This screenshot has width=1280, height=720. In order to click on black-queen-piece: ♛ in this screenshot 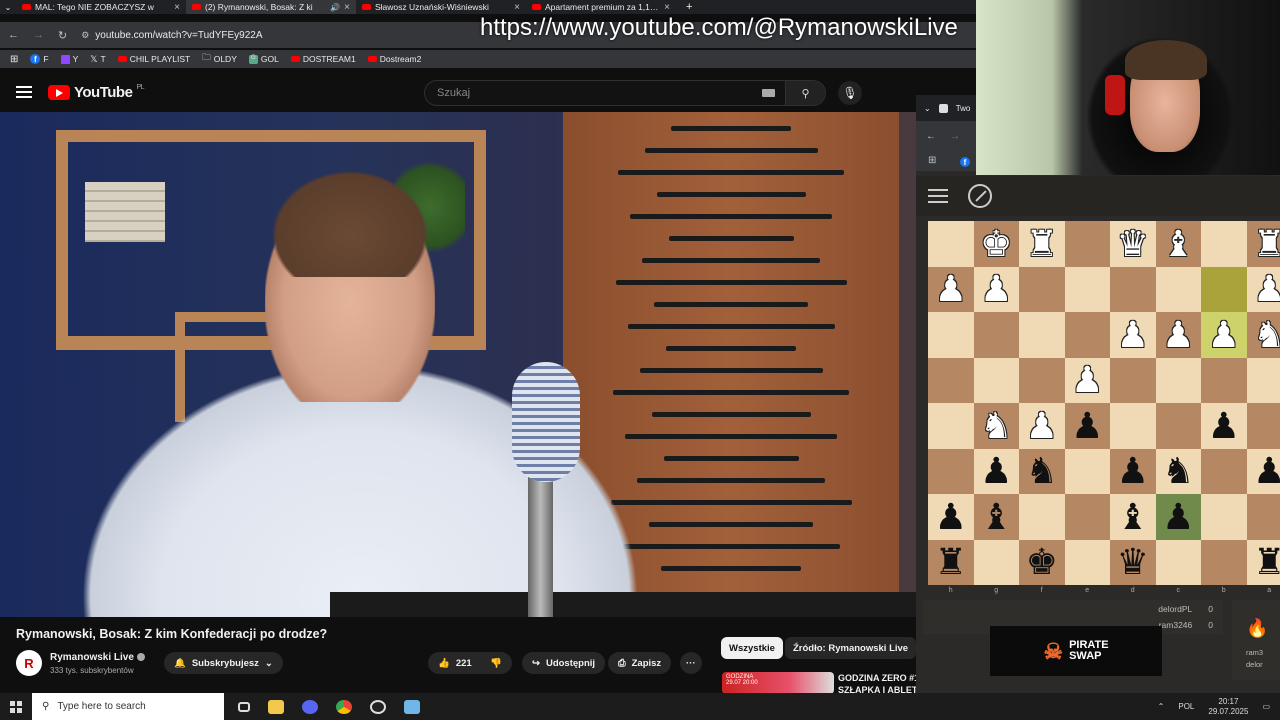, I will do `click(1133, 562)`.